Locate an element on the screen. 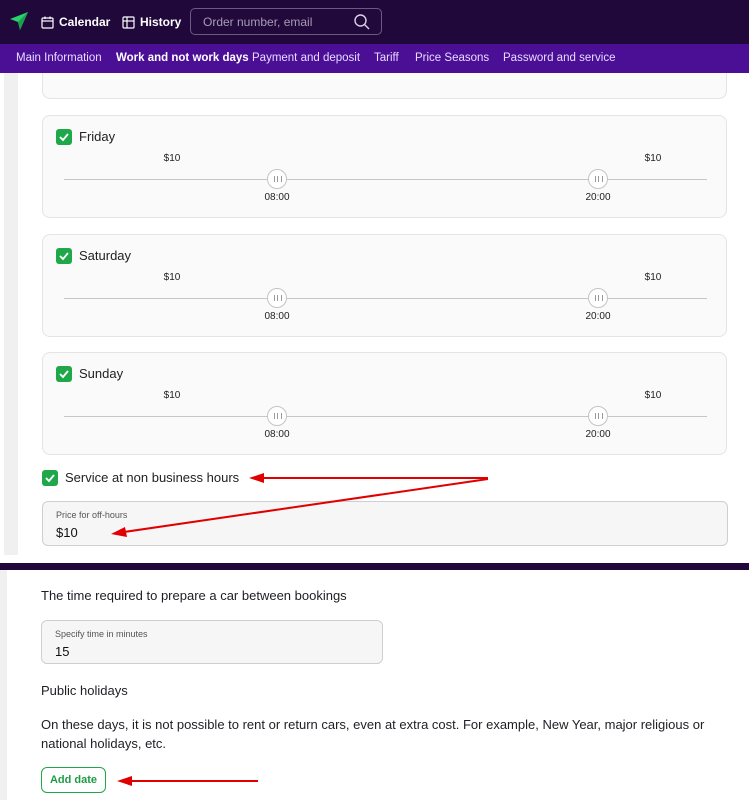 The image size is (749, 800). day-name: Saturday is located at coordinates (105, 255).